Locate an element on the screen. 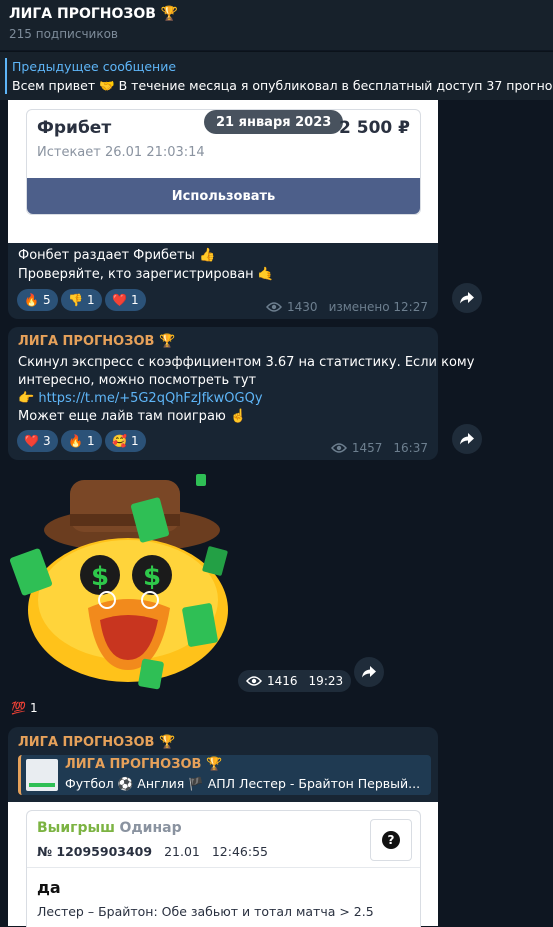 This screenshot has height=927, width=553. bet-number: № 12095903409 is located at coordinates (95, 851).